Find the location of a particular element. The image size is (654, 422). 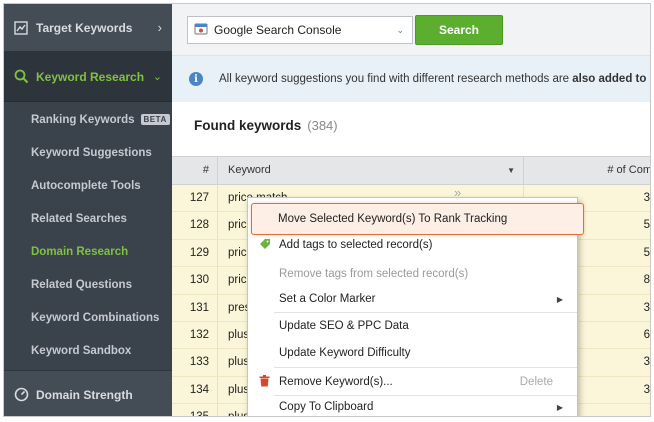

sidebar-item-label: Autocomplete Tools is located at coordinates (86, 185).